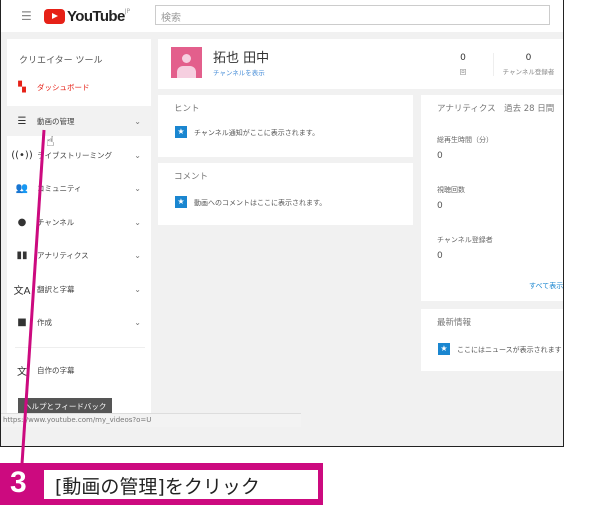  What do you see at coordinates (33, 297) in the screenshot?
I see `callout-line-stroke` at bounding box center [33, 297].